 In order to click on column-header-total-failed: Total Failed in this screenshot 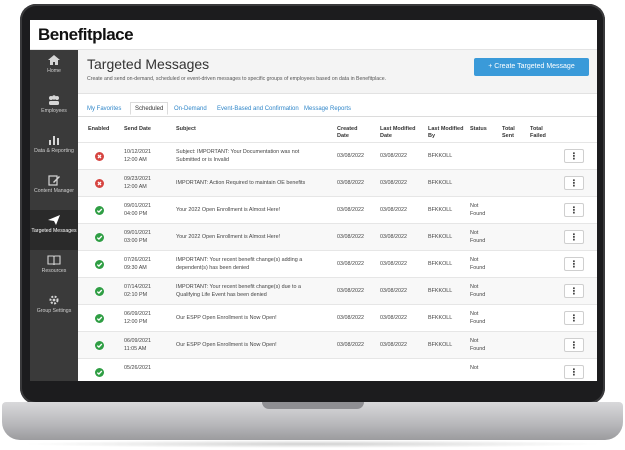, I will do `click(541, 133)`.